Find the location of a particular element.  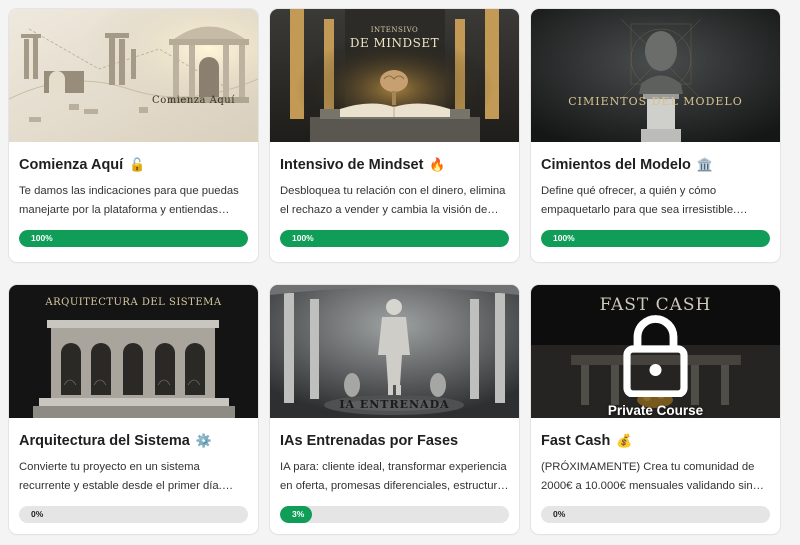

classical-building-icon: 🏛️ is located at coordinates (705, 165).